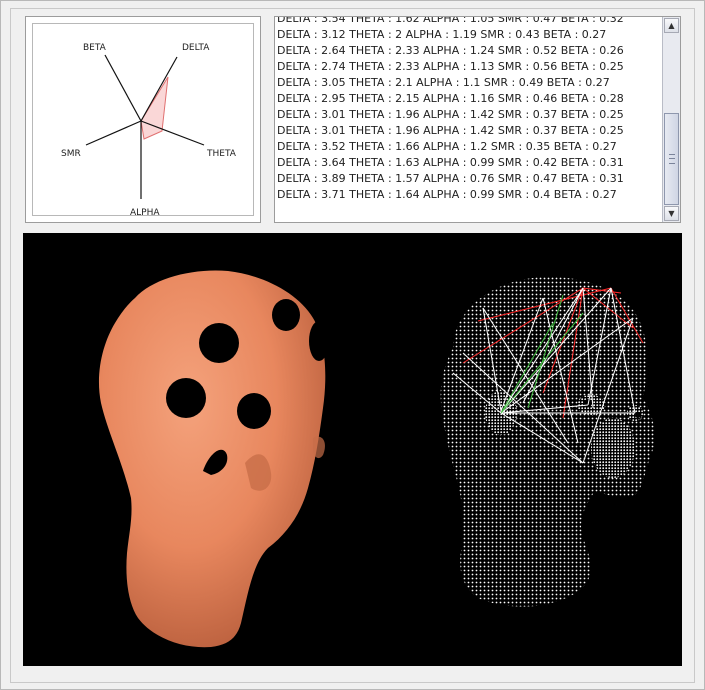 The height and width of the screenshot is (690, 705). I want to click on scrollbar-thumb, so click(671, 159).